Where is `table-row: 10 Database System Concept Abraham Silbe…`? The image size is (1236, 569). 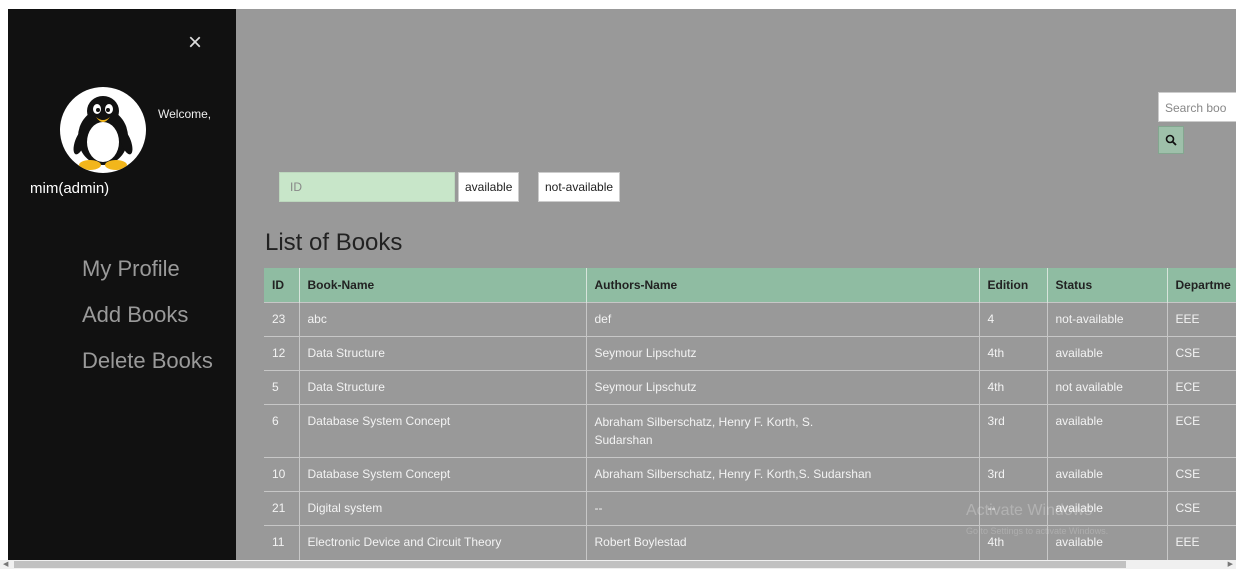 table-row: 10 Database System Concept Abraham Silbe… is located at coordinates (750, 474).